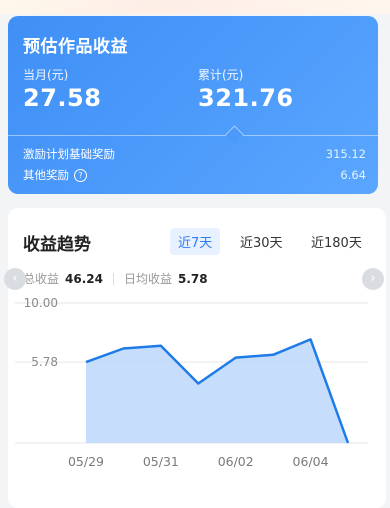 This screenshot has width=390, height=508. Describe the element at coordinates (62, 98) in the screenshot. I see `current-month-value: 27.58` at that location.